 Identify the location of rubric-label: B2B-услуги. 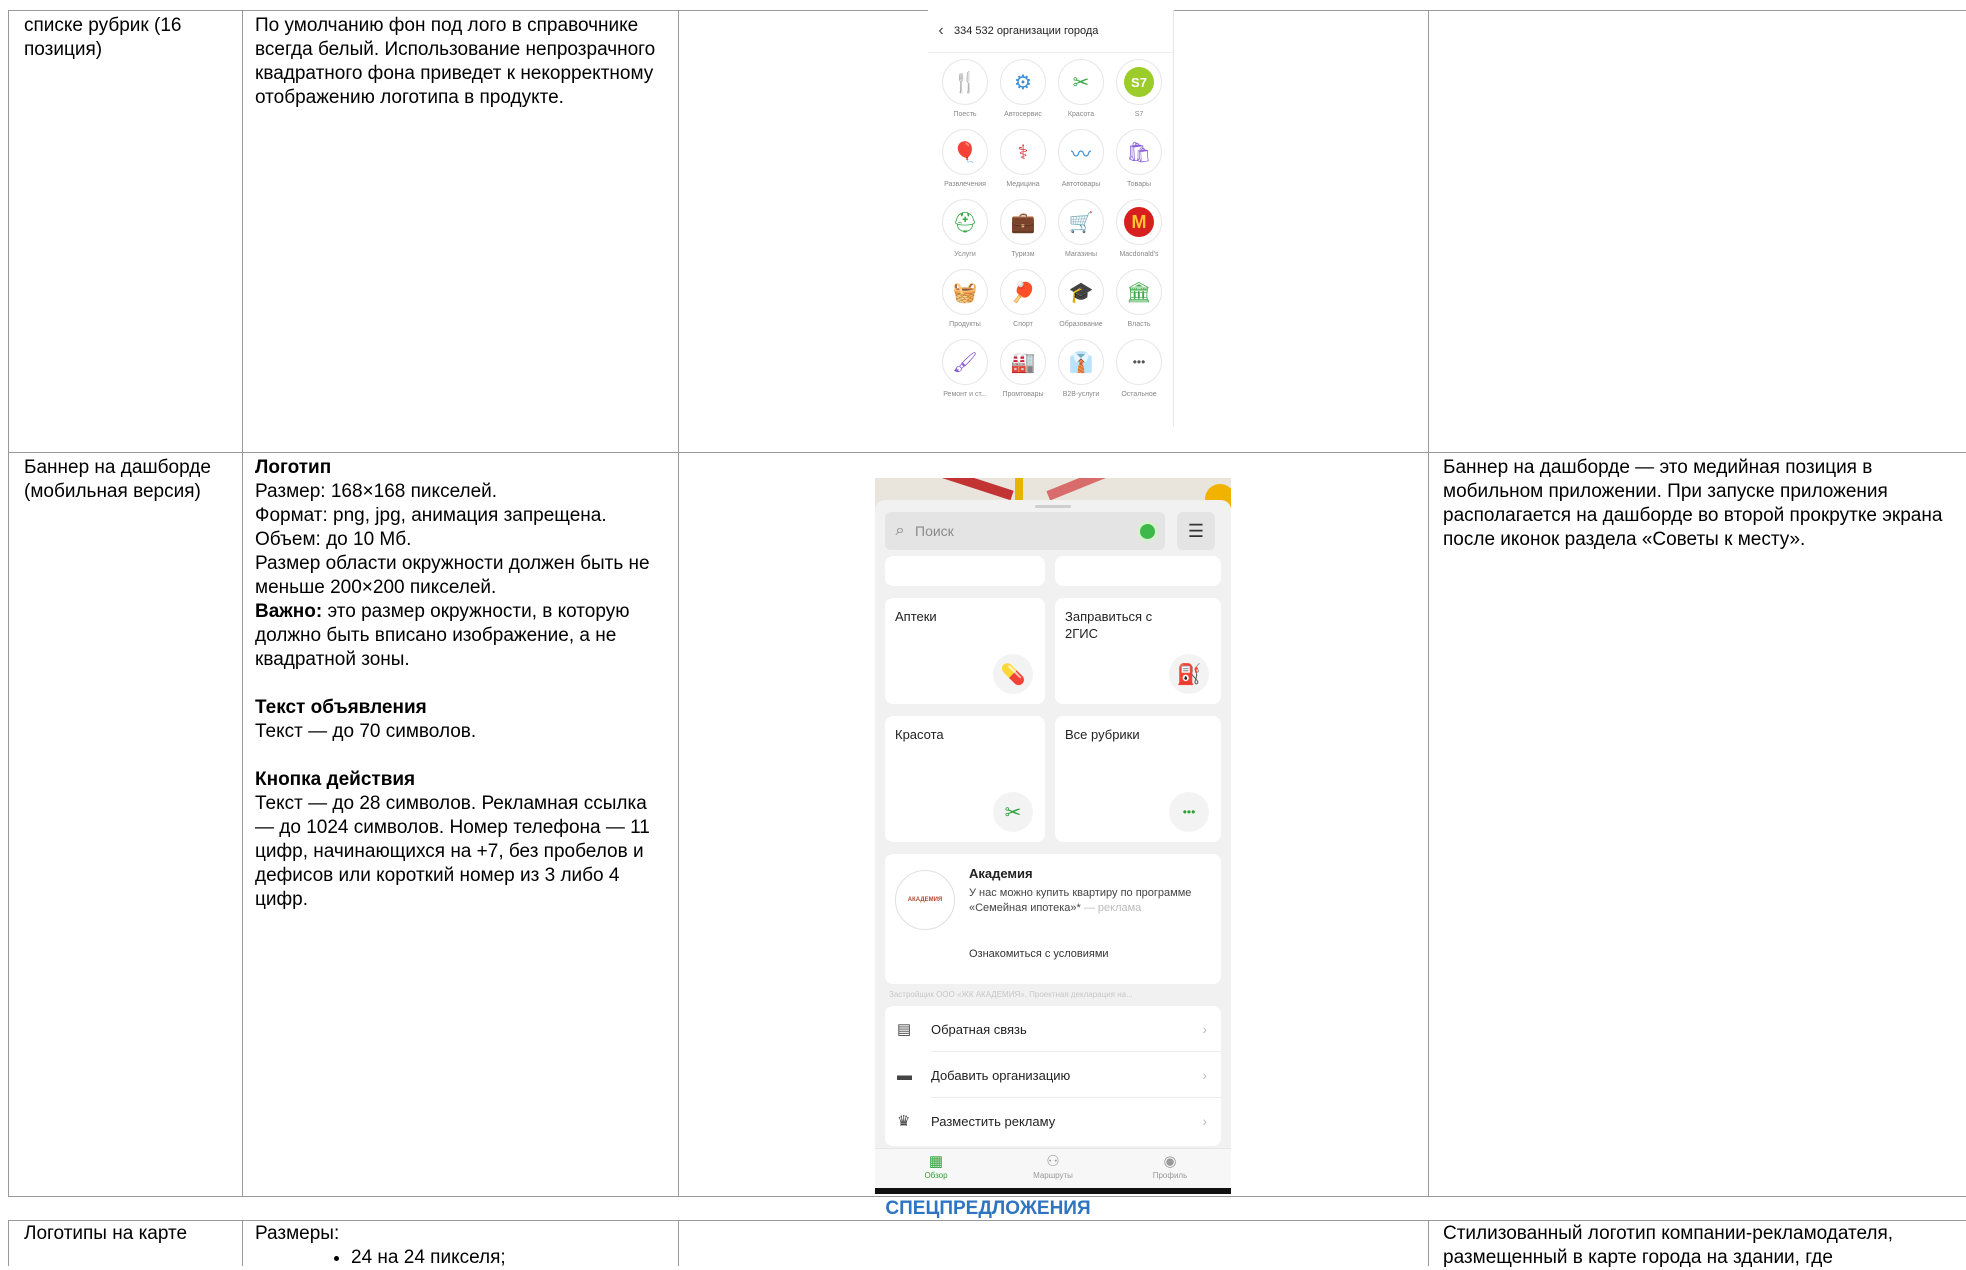
(1081, 394).